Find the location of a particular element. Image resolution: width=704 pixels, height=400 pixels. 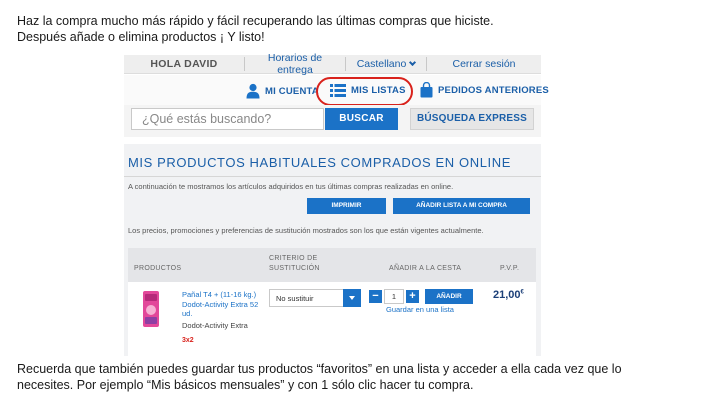

quantity-input: 1 is located at coordinates (394, 296).